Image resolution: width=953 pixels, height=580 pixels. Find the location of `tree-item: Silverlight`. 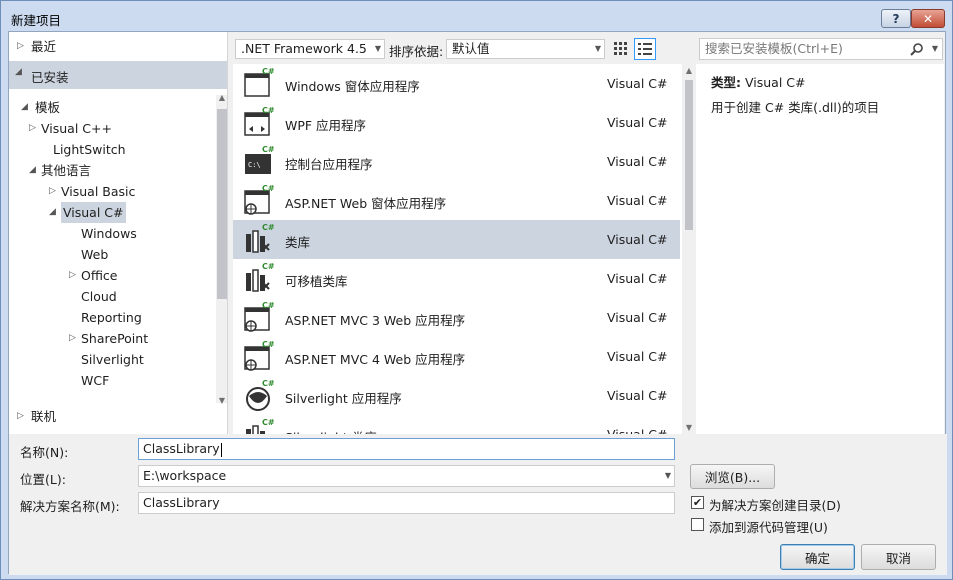

tree-item: Silverlight is located at coordinates (112, 359).